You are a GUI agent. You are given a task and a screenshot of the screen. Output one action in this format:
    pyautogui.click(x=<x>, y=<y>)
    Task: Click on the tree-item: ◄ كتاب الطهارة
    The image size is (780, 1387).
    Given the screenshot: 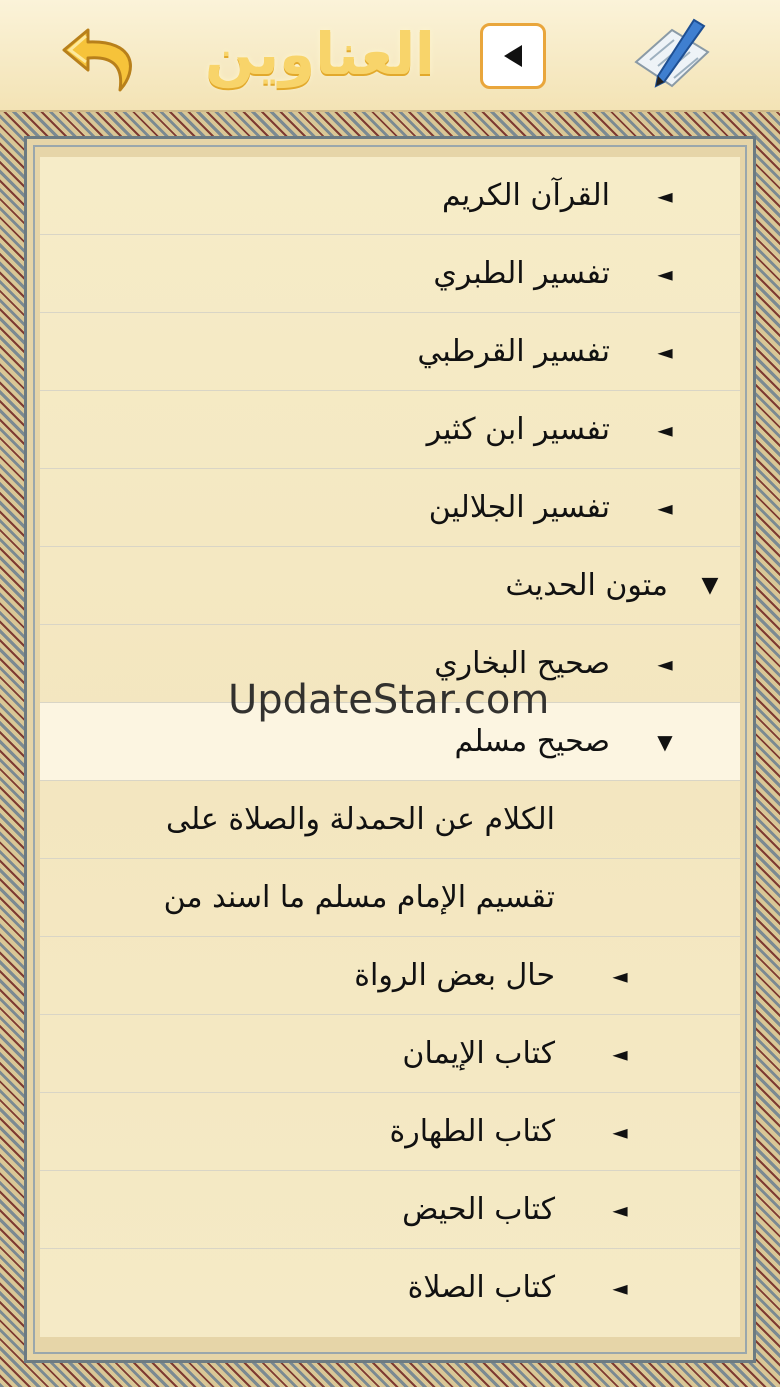 What is the action you would take?
    pyautogui.click(x=390, y=1132)
    